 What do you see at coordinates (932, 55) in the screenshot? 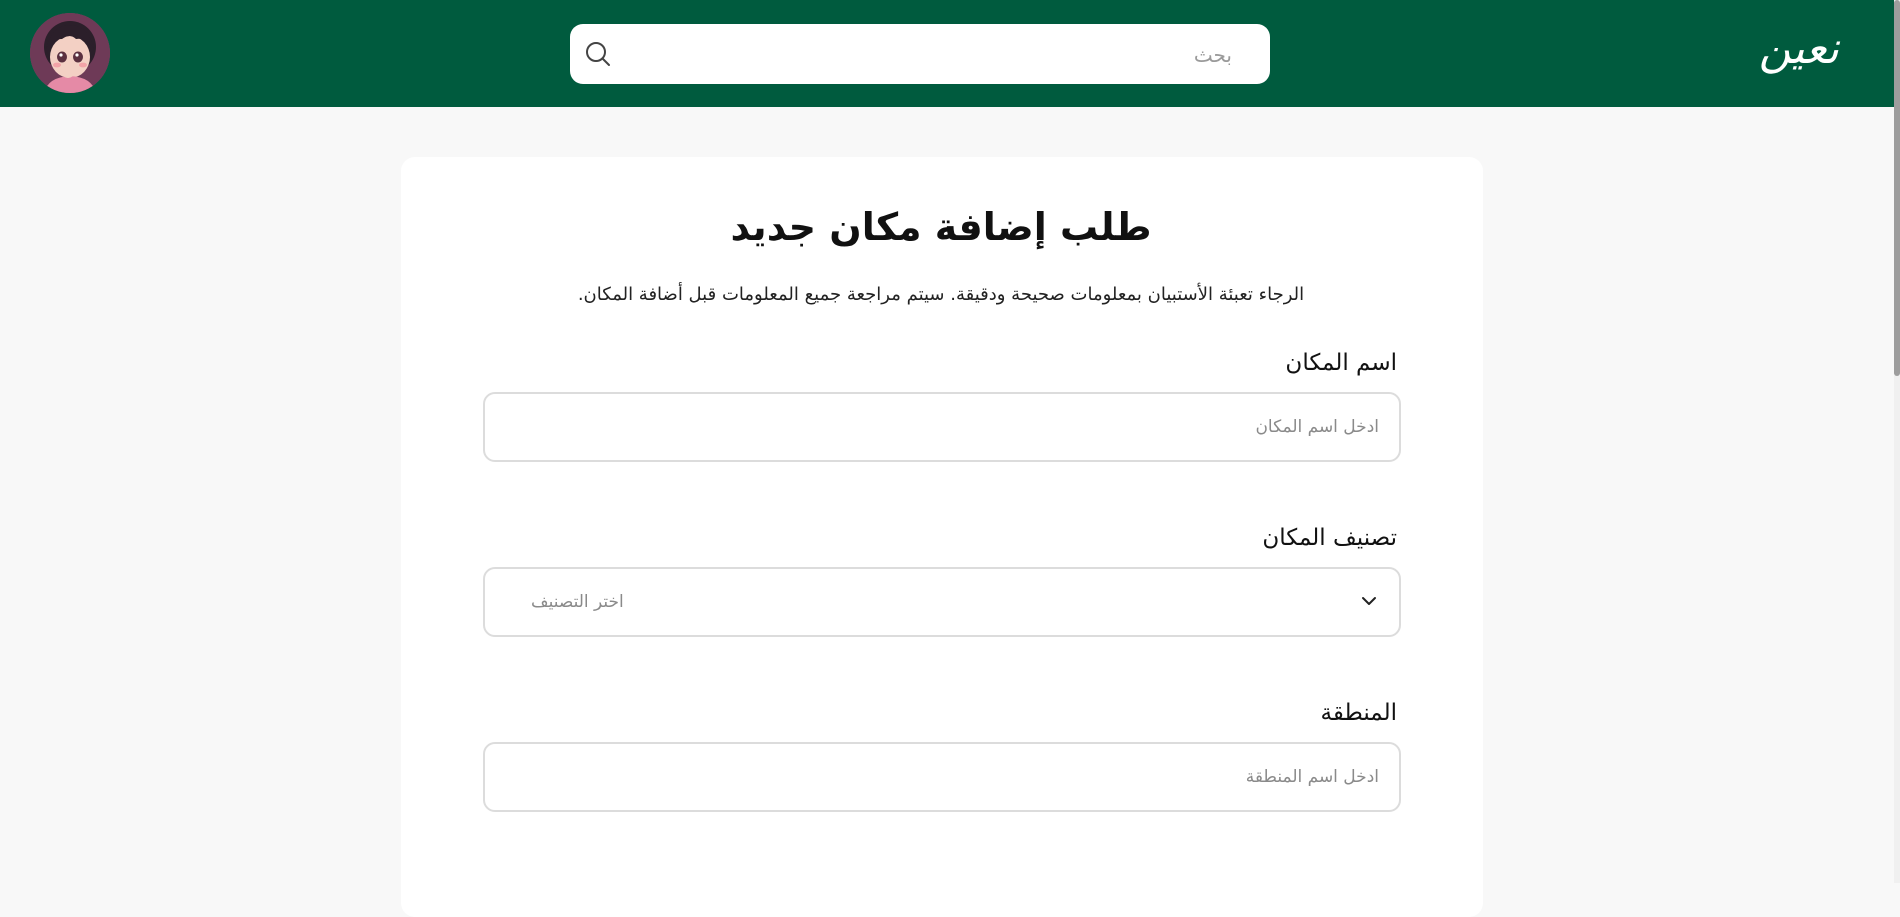
I see `search-input` at bounding box center [932, 55].